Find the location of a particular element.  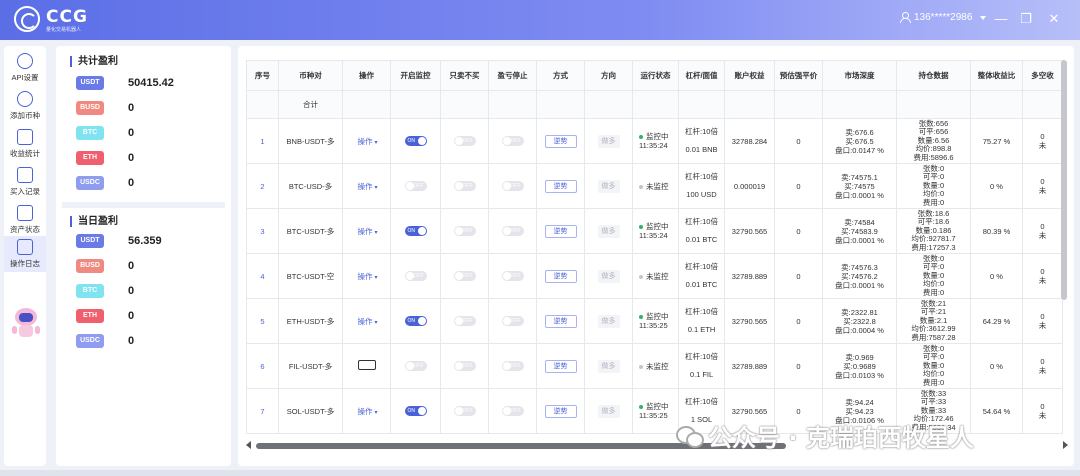

coin-badge: BUSD is located at coordinates (90, 108).